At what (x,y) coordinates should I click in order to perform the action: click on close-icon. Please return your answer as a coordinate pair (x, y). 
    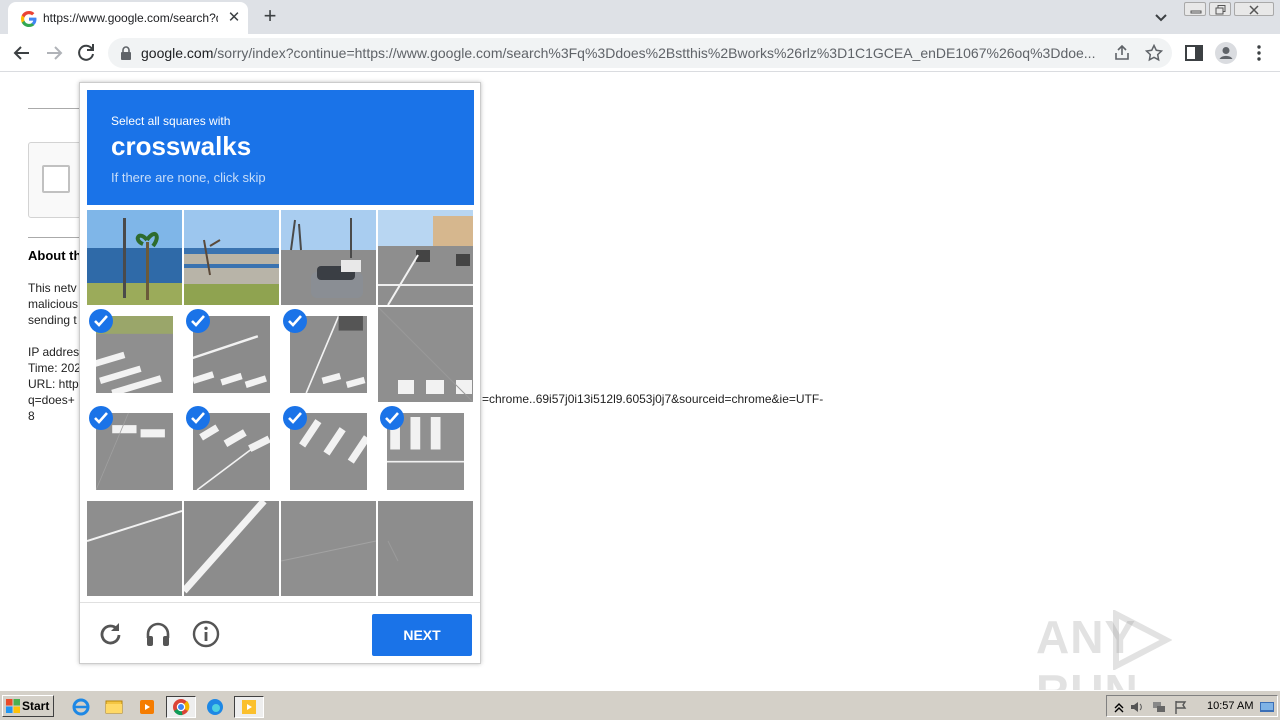
    Looking at the image, I should click on (1254, 10).